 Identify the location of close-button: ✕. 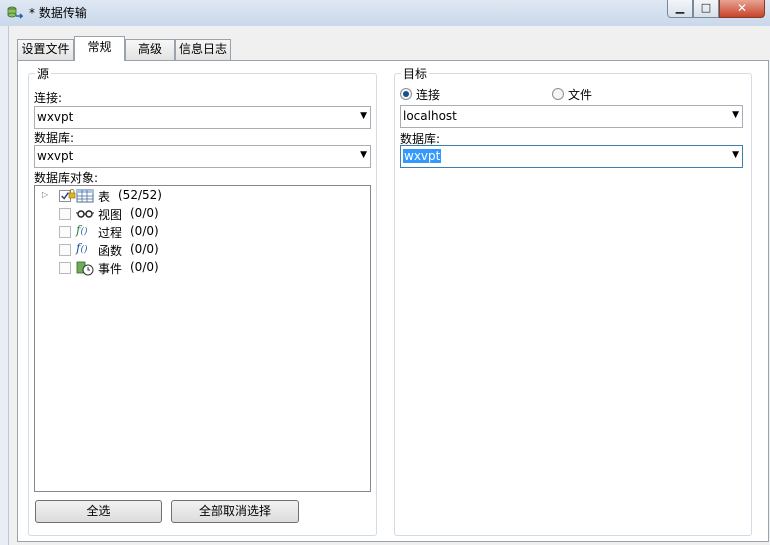
(742, 9).